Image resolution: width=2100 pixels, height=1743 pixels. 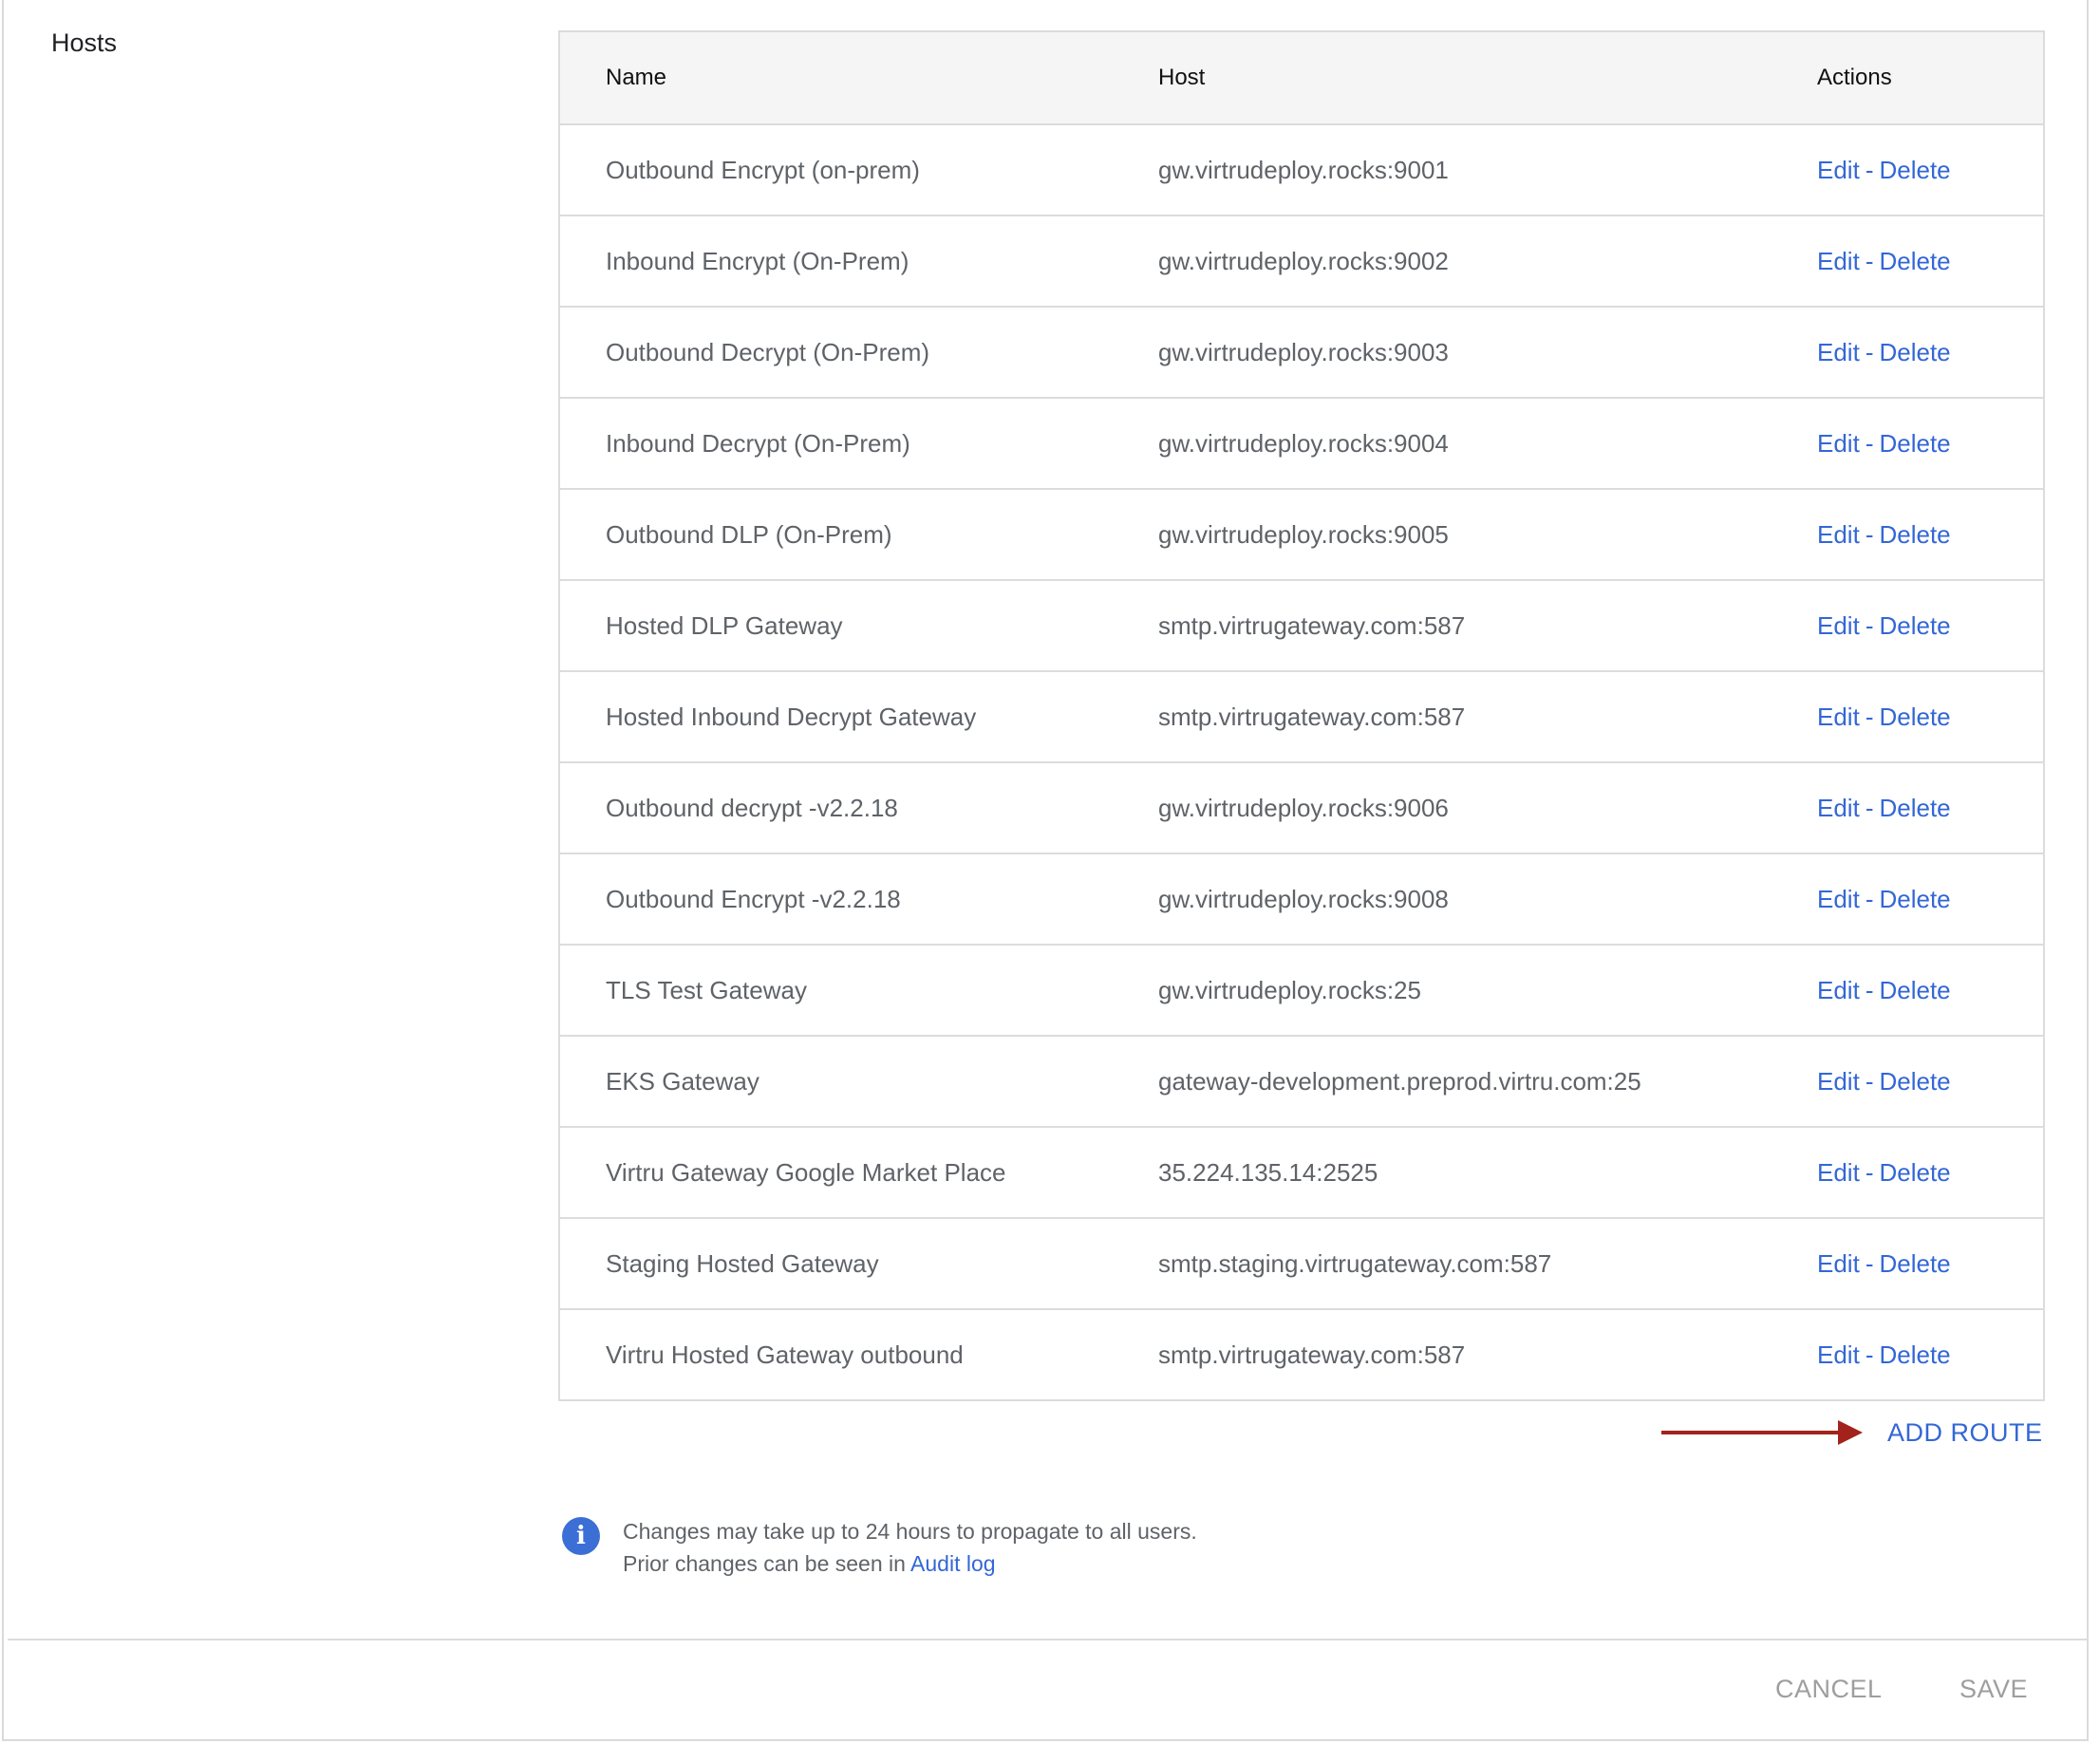 I want to click on row-host: gw.virtrudeploy.rocks:9006, so click(x=1303, y=807).